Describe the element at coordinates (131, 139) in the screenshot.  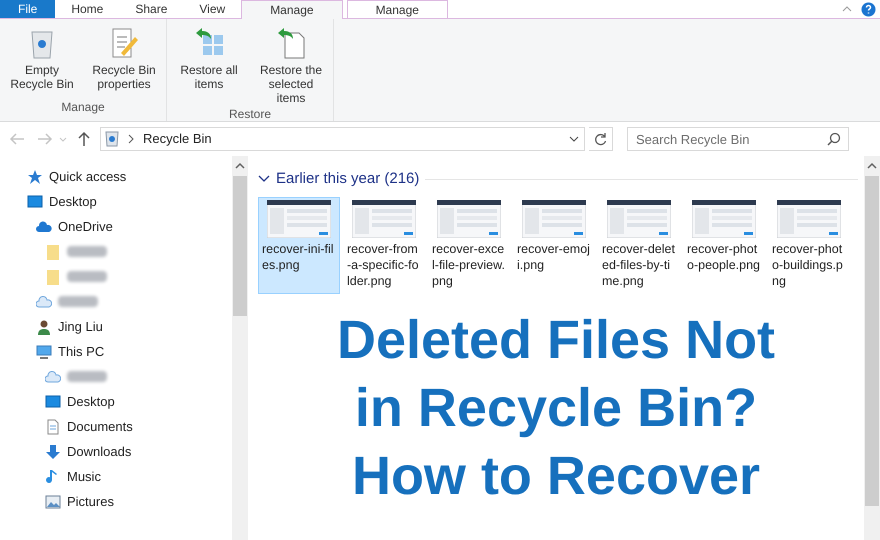
I see `chevron-icon` at that location.